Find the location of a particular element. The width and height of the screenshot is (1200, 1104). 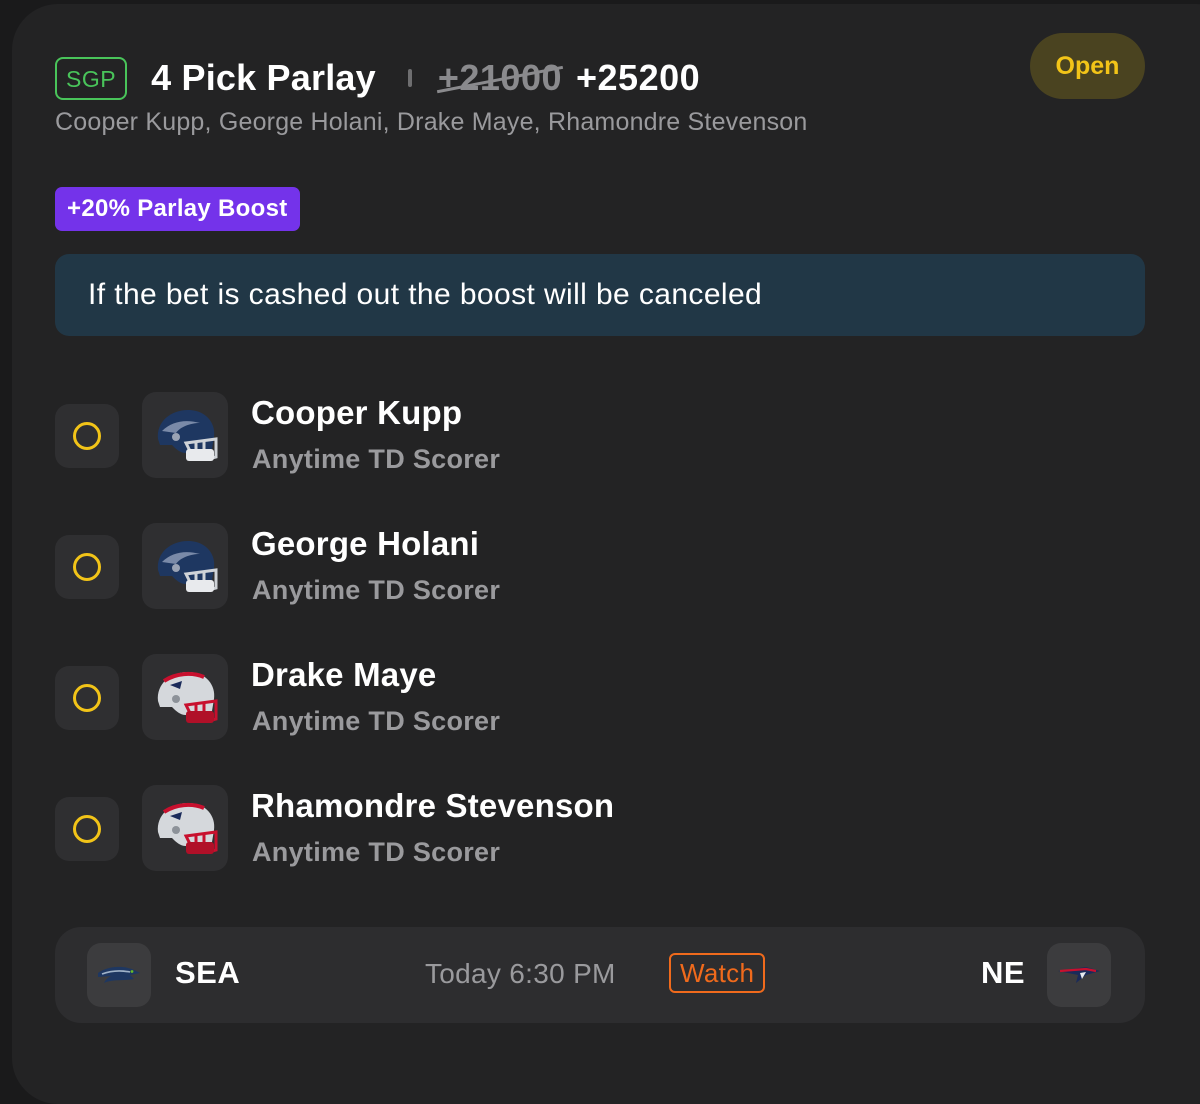

parlay-boost-badge: +20% Parlay Boost is located at coordinates (177, 209).